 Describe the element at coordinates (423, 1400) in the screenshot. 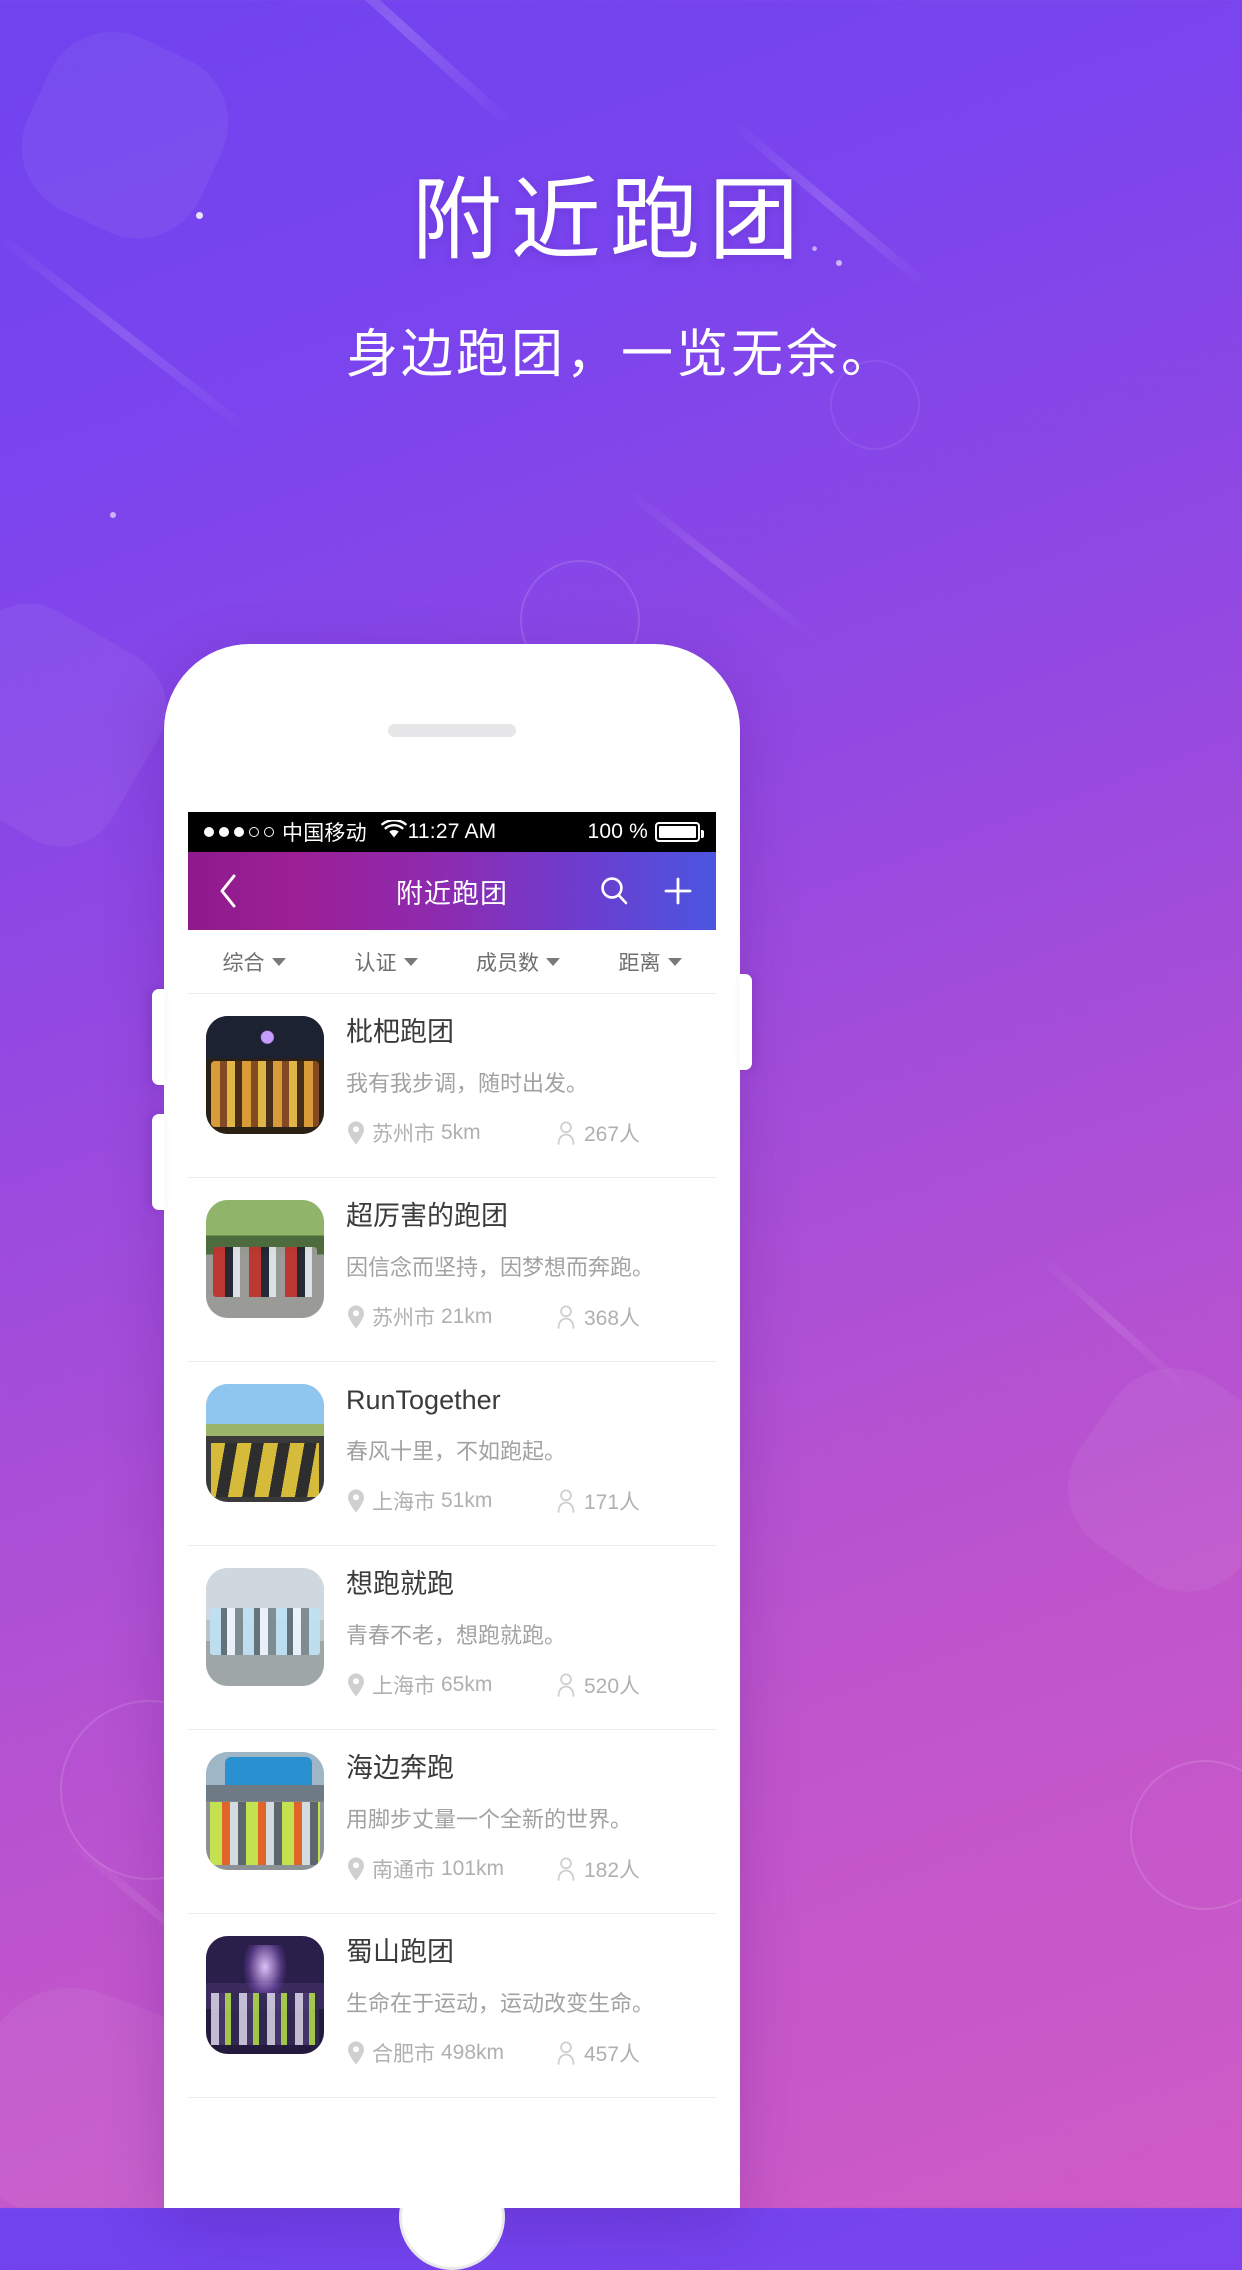

I see `team-name: RunTogether` at that location.